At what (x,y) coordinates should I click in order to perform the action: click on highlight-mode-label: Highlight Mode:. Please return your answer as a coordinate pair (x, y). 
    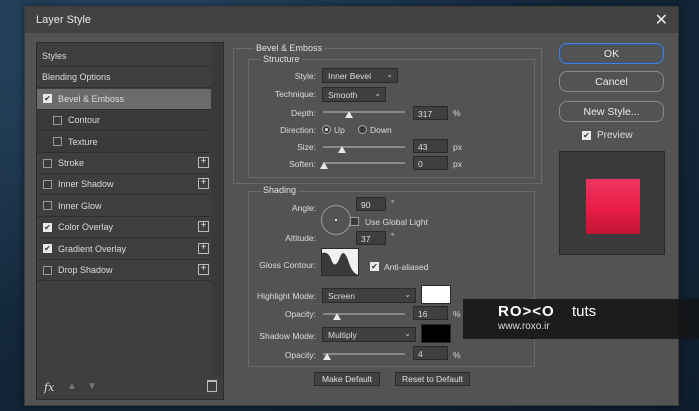
    Looking at the image, I should click on (286, 296).